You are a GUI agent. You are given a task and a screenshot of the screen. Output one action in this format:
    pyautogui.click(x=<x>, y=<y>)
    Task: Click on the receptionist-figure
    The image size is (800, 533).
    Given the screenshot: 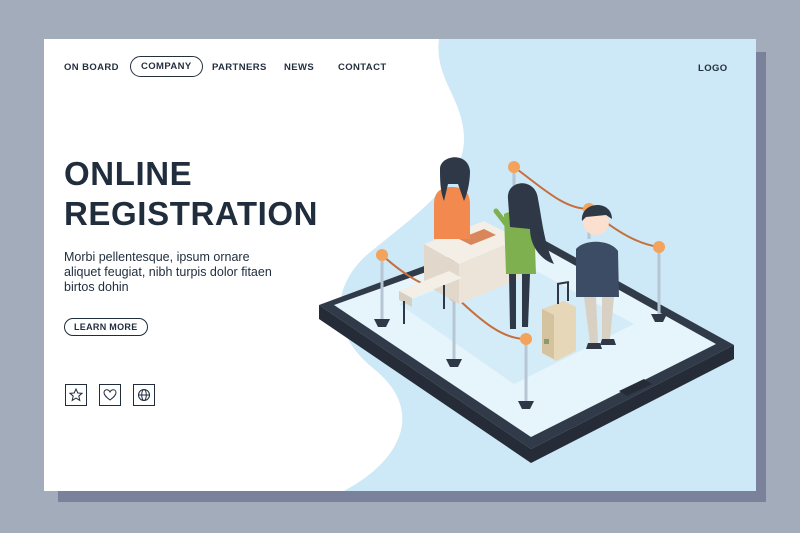 What is the action you would take?
    pyautogui.click(x=452, y=198)
    